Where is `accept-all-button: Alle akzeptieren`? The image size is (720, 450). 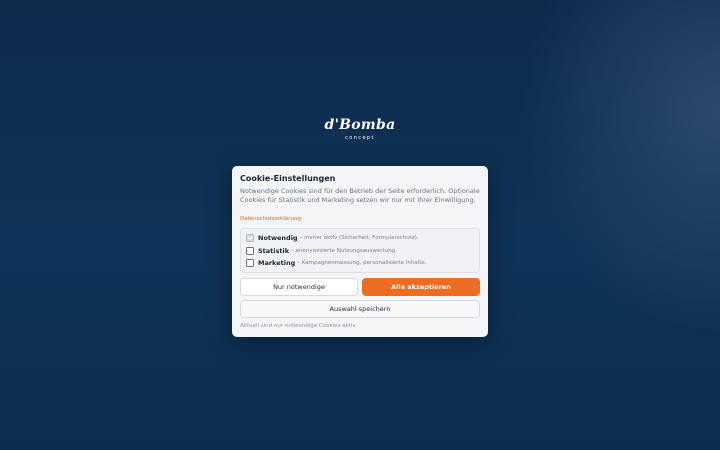 accept-all-button: Alle akzeptieren is located at coordinates (421, 286).